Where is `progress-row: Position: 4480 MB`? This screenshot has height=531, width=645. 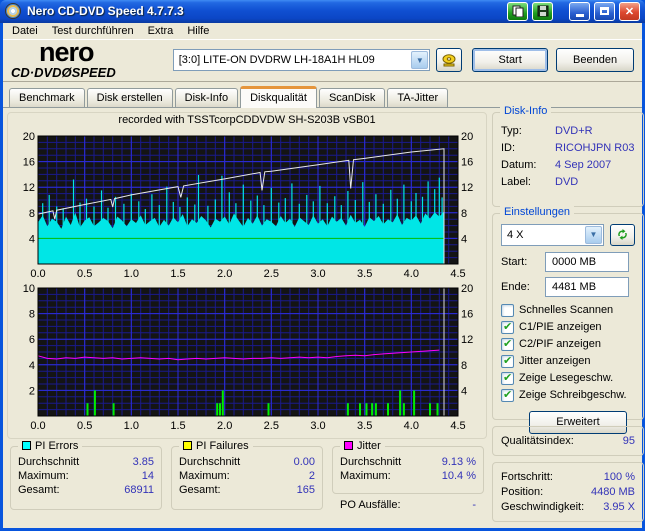 progress-row: Position: 4480 MB is located at coordinates (568, 491).